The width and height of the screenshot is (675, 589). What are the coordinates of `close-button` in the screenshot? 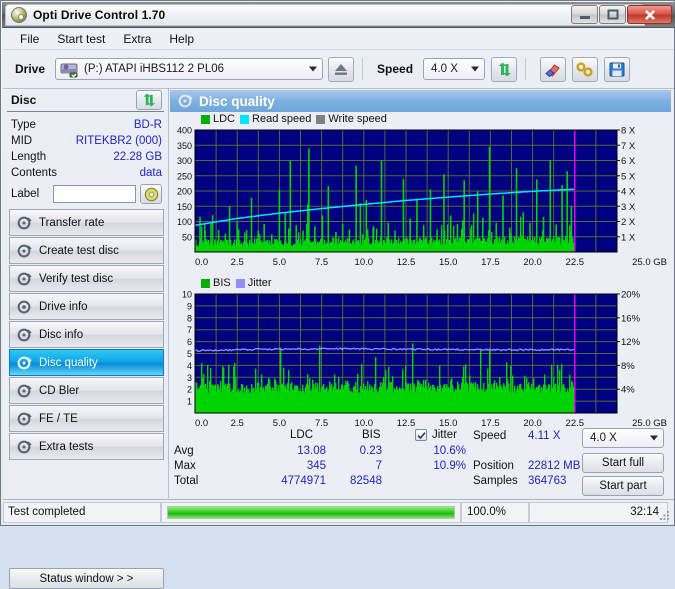 It's located at (649, 14).